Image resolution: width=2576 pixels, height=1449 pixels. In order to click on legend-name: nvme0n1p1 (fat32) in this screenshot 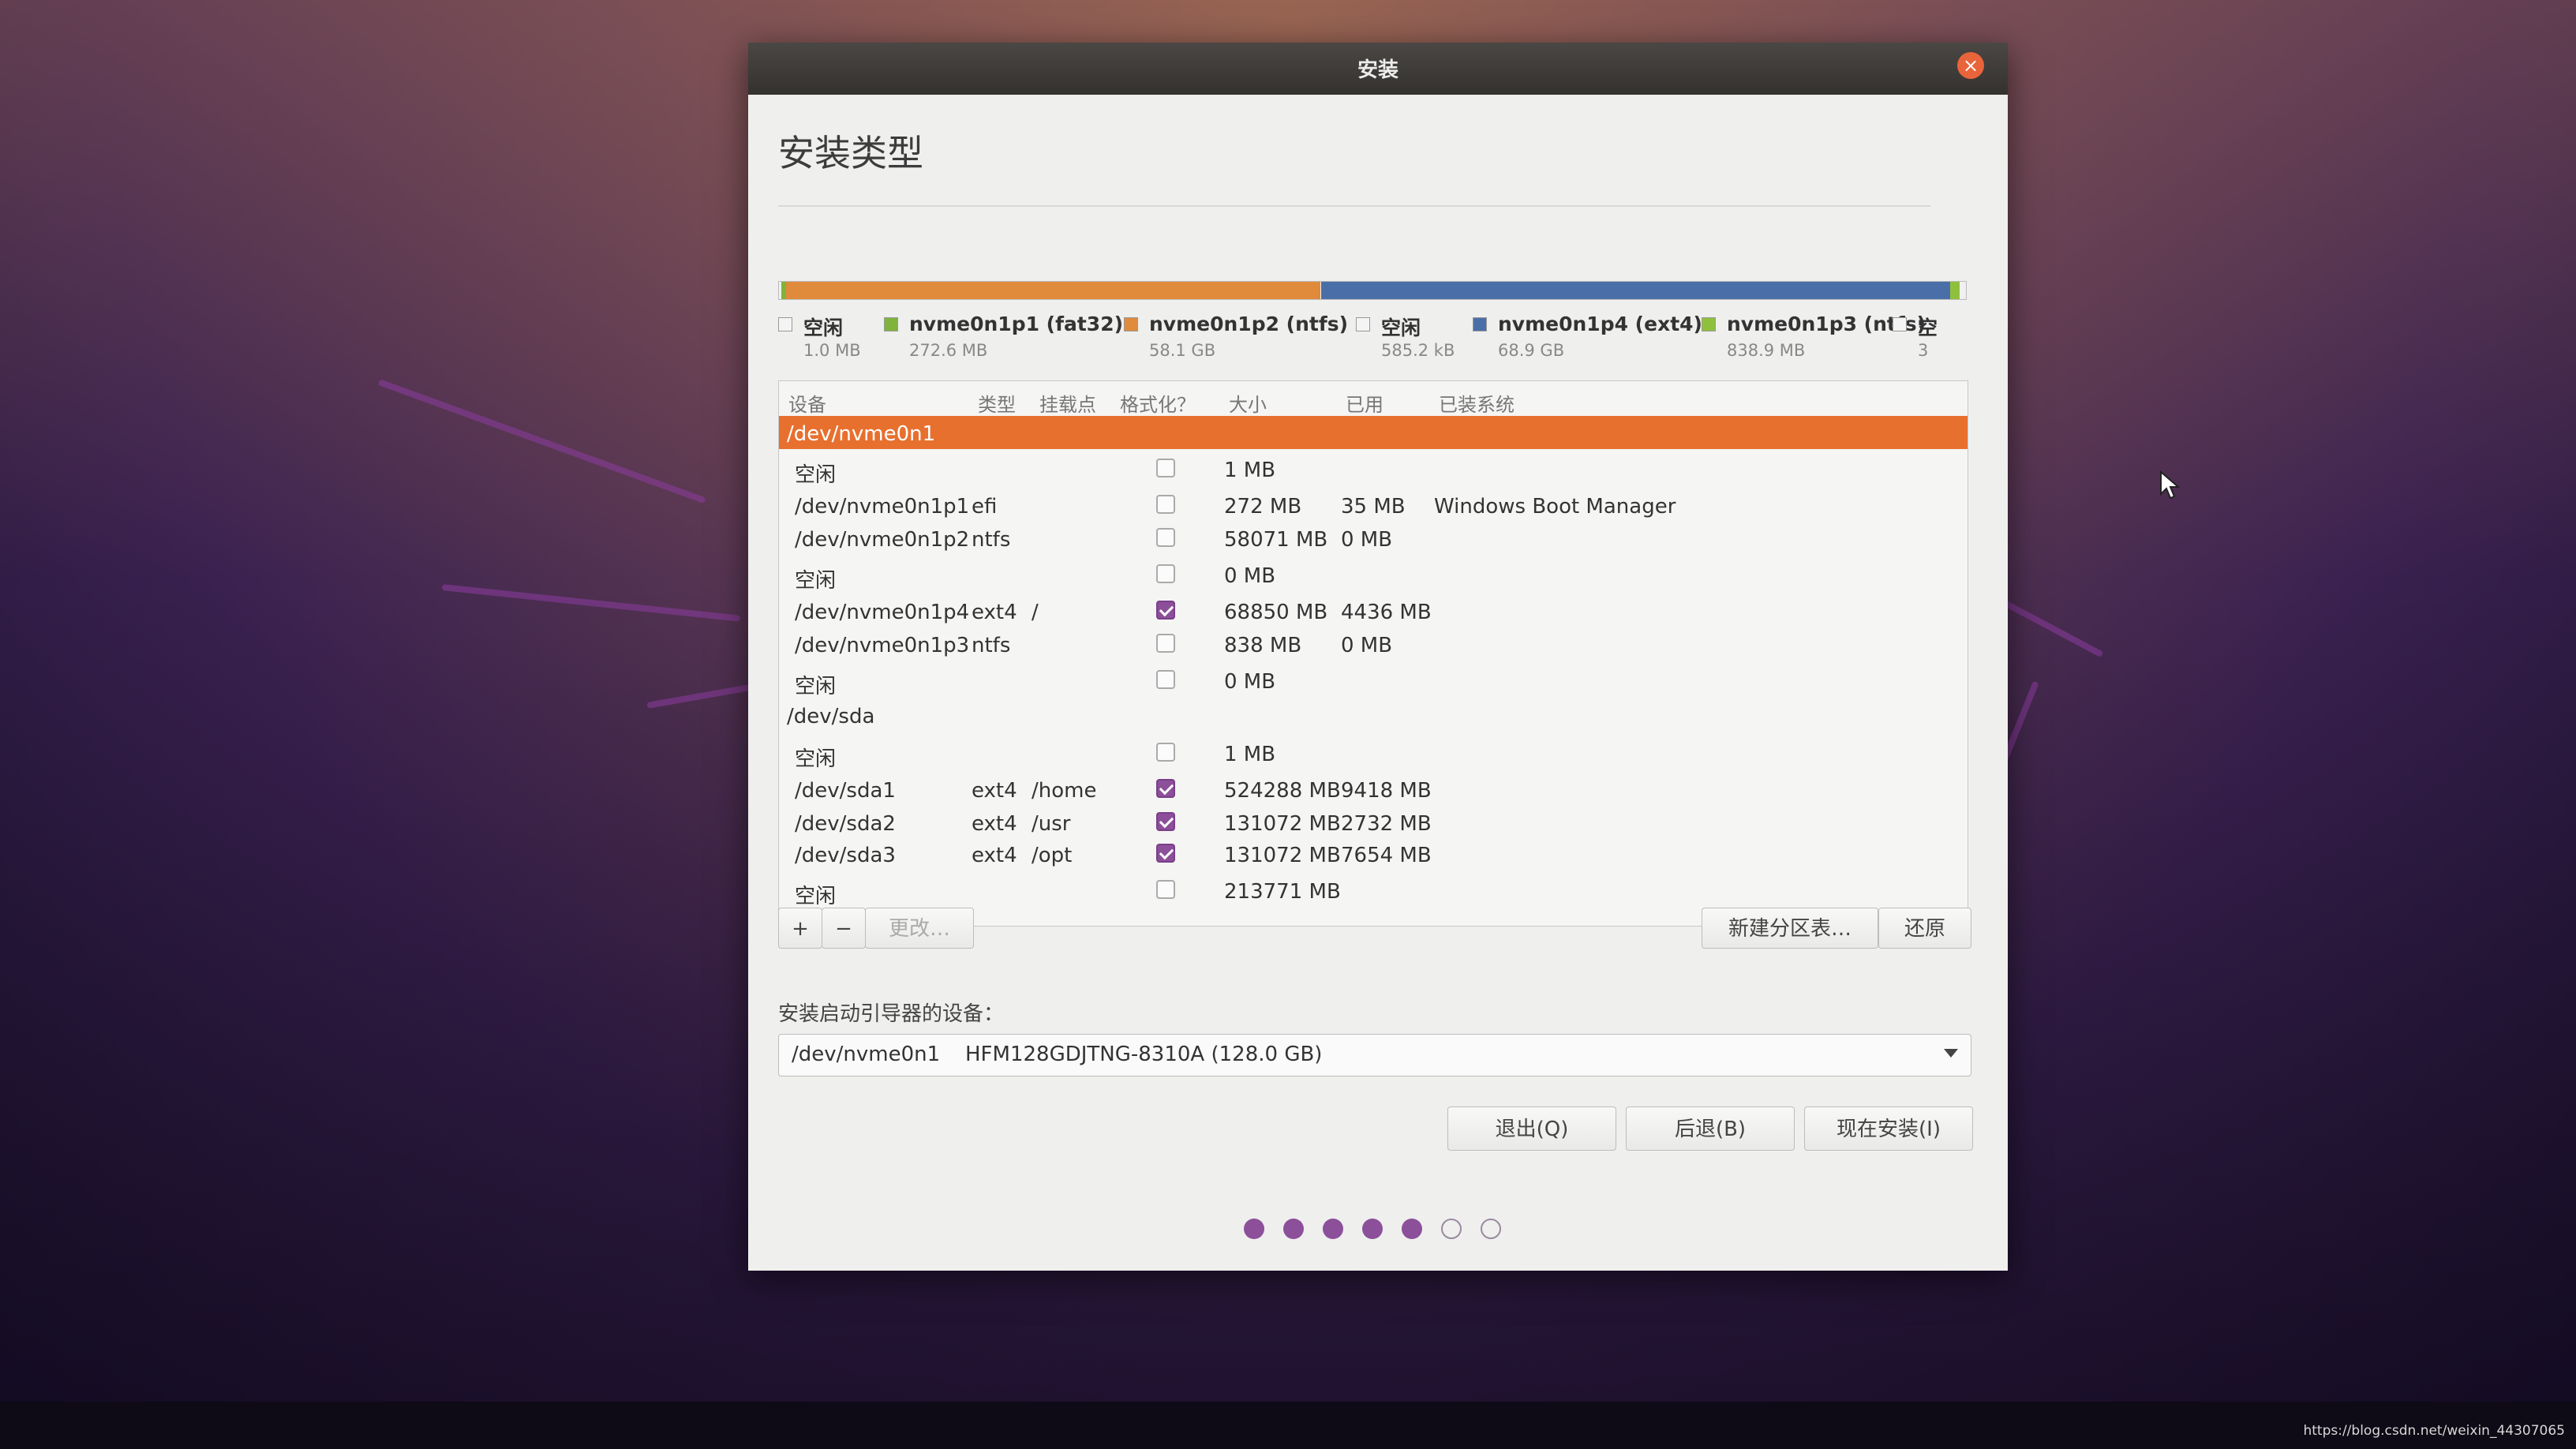, I will do `click(1016, 324)`.